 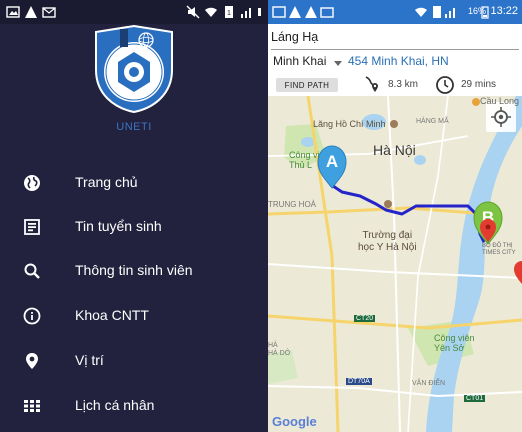 I want to click on lake, so click(x=420, y=160).